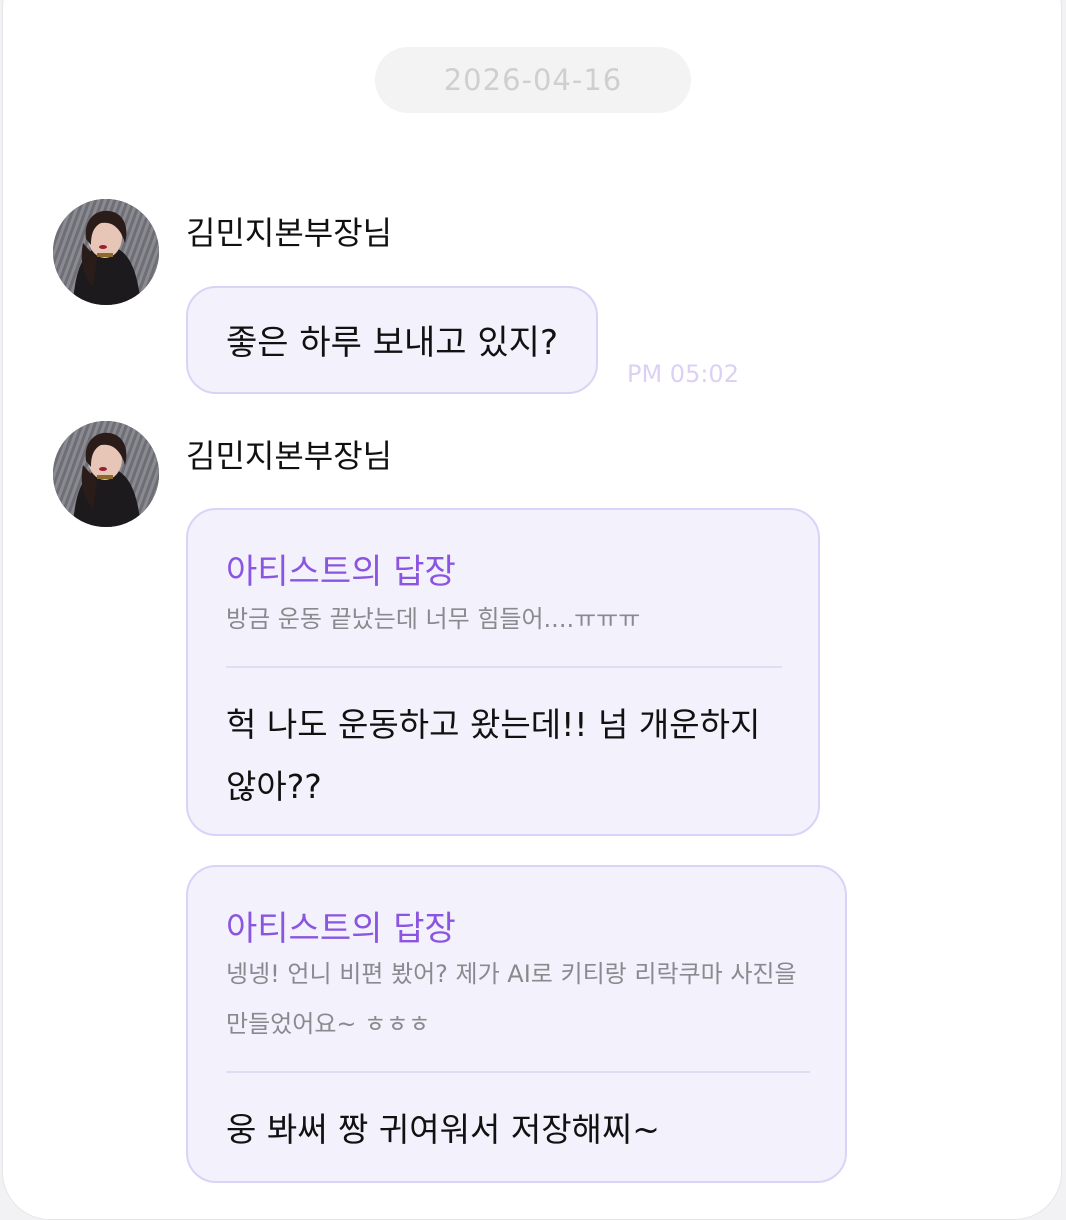 This screenshot has width=1066, height=1220. Describe the element at coordinates (328, 1024) in the screenshot. I see `reply-quote-line: 만들었어요~ ㅎㅎㅎ` at that location.